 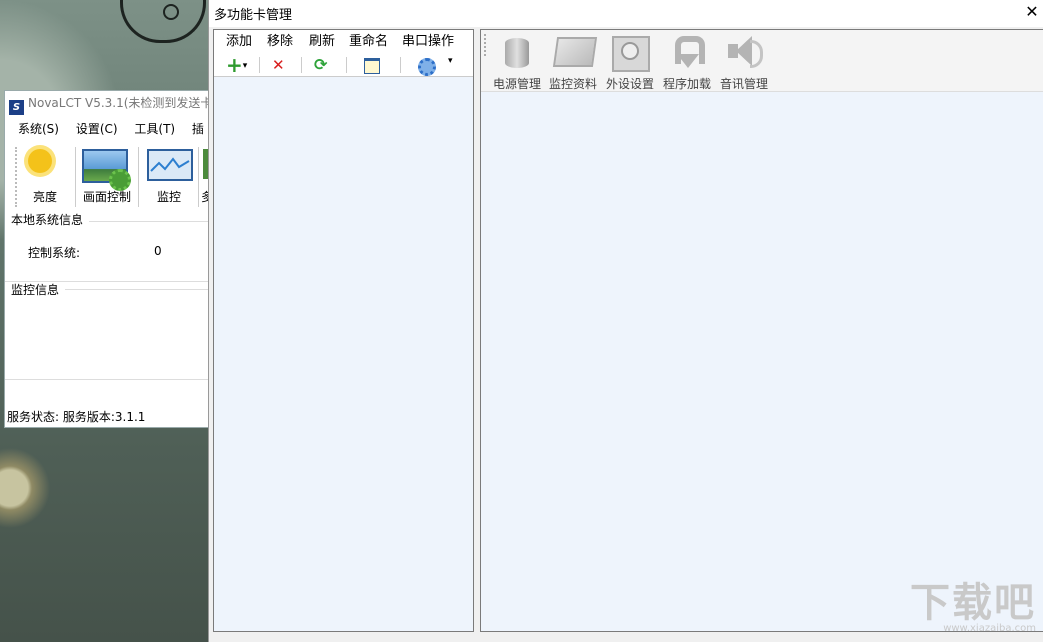 What do you see at coordinates (280, 42) in the screenshot?
I see `remove-menu: 移除` at bounding box center [280, 42].